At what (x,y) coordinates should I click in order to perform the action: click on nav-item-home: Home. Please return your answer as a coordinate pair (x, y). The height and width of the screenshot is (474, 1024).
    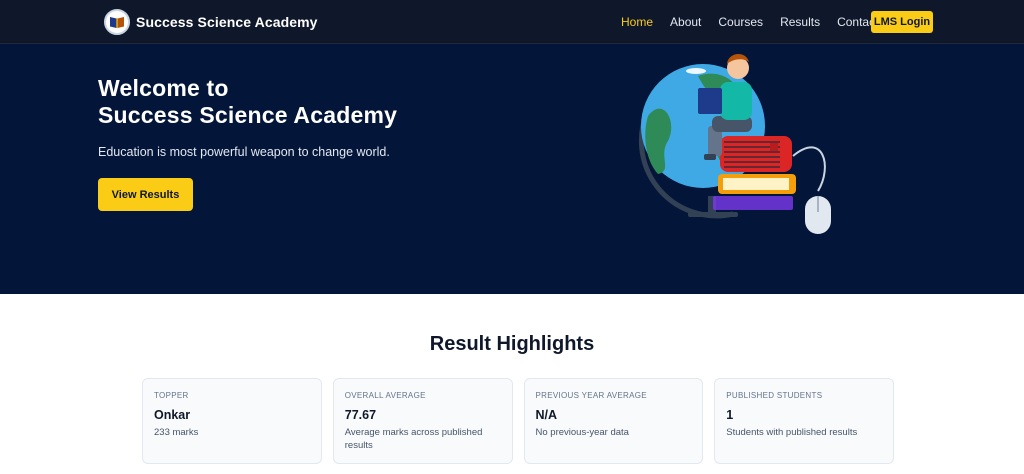
    Looking at the image, I should click on (637, 22).